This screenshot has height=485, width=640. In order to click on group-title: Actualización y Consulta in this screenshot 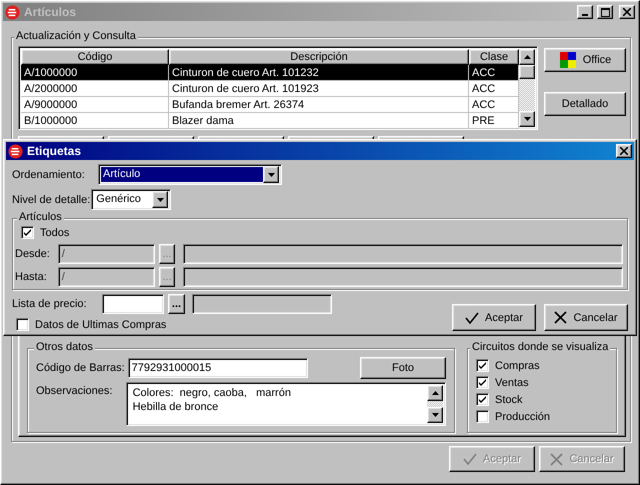, I will do `click(76, 36)`.